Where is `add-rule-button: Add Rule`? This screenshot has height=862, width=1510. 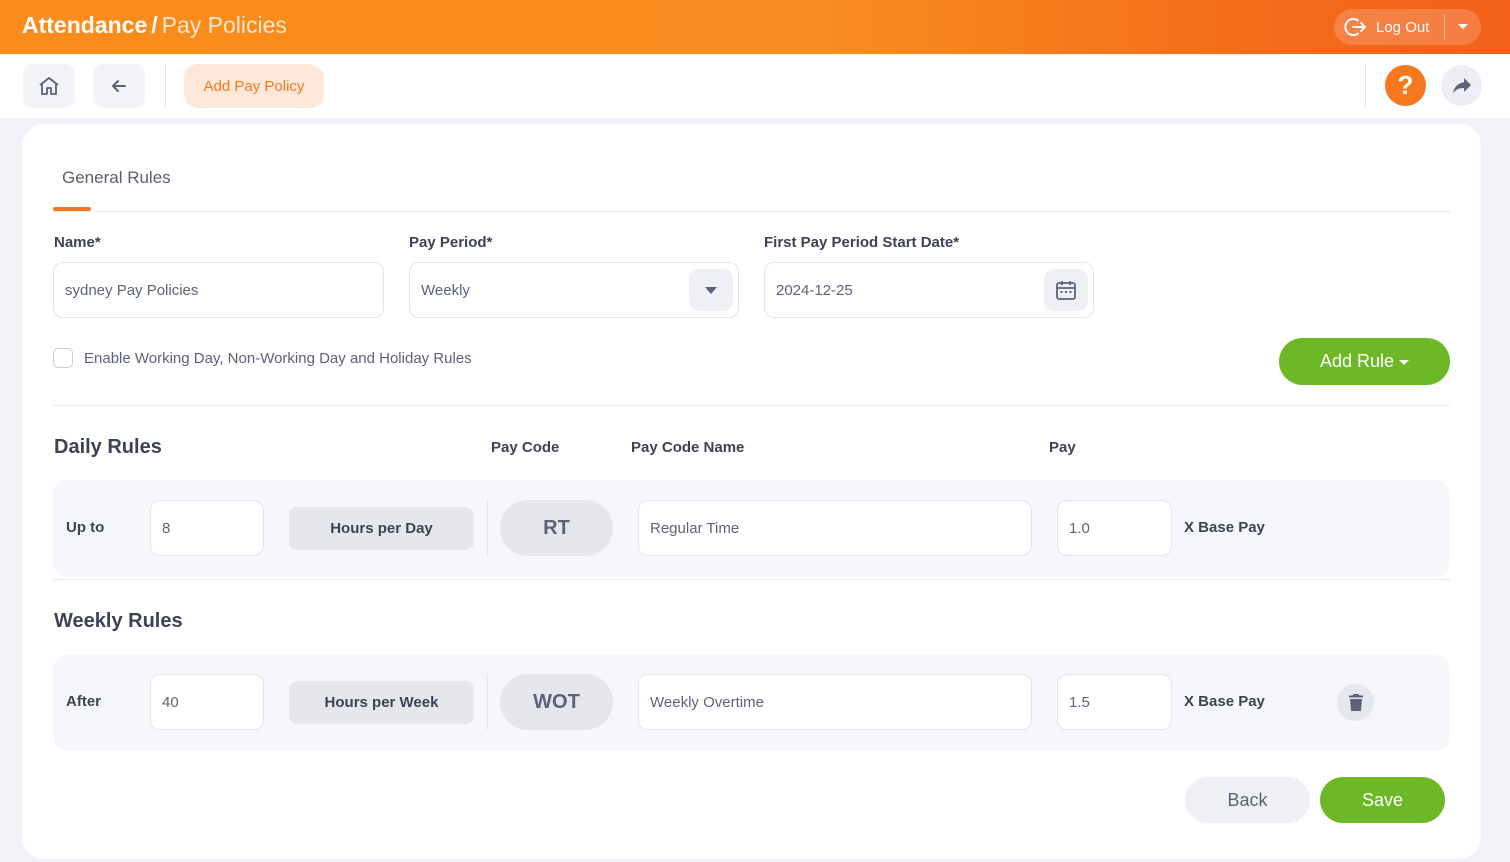 add-rule-button: Add Rule is located at coordinates (1364, 361).